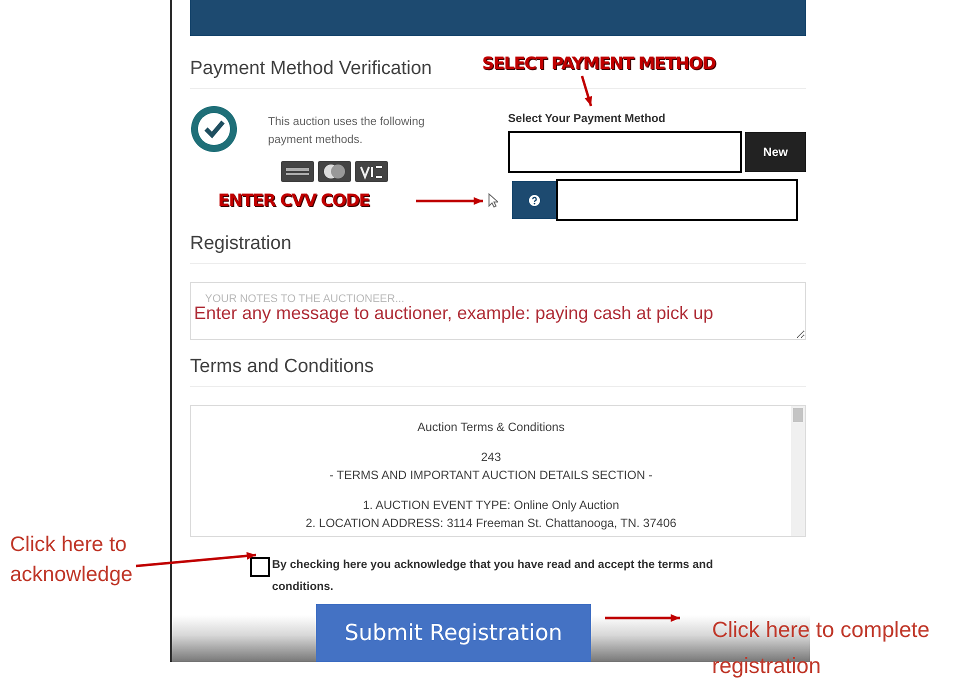 The height and width of the screenshot is (681, 962). I want to click on annotation-text: ENTER CVV CODE, so click(294, 201).